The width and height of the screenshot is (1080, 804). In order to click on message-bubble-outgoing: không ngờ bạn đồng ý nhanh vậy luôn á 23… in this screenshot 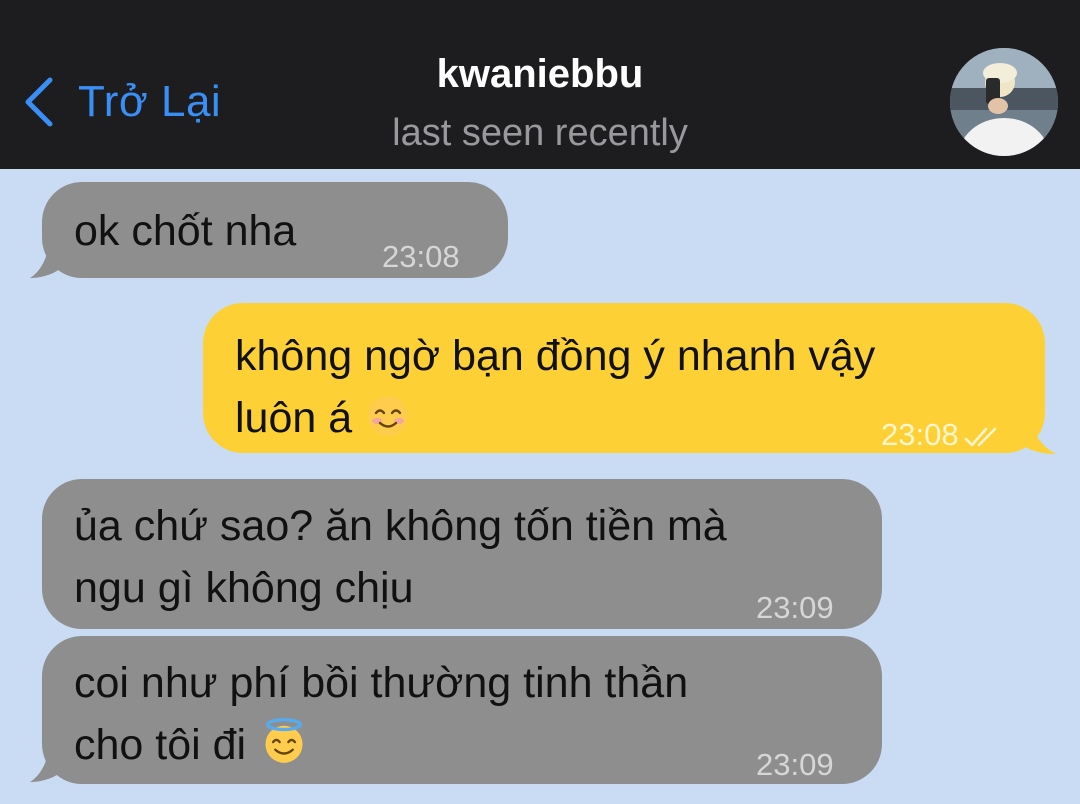, I will do `click(624, 378)`.